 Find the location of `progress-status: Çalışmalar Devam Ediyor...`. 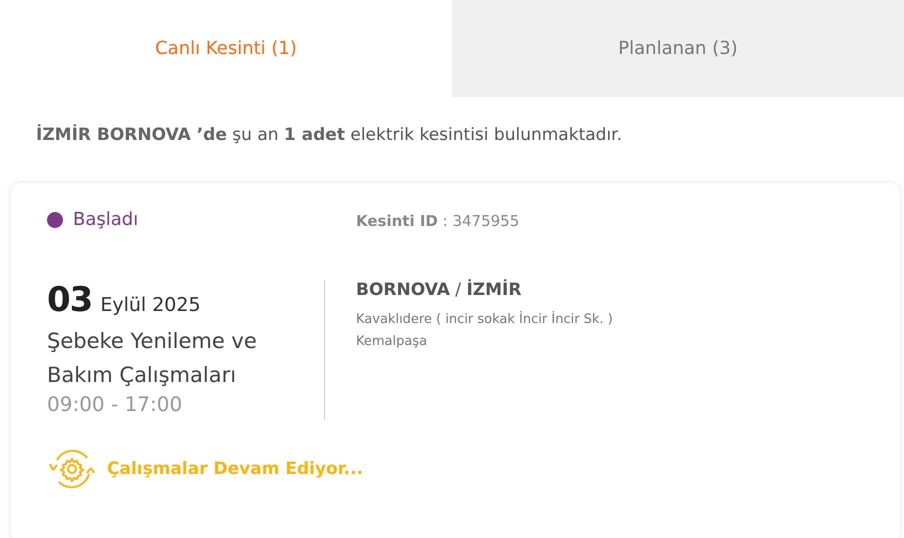

progress-status: Çalışmalar Devam Ediyor... is located at coordinates (235, 469).